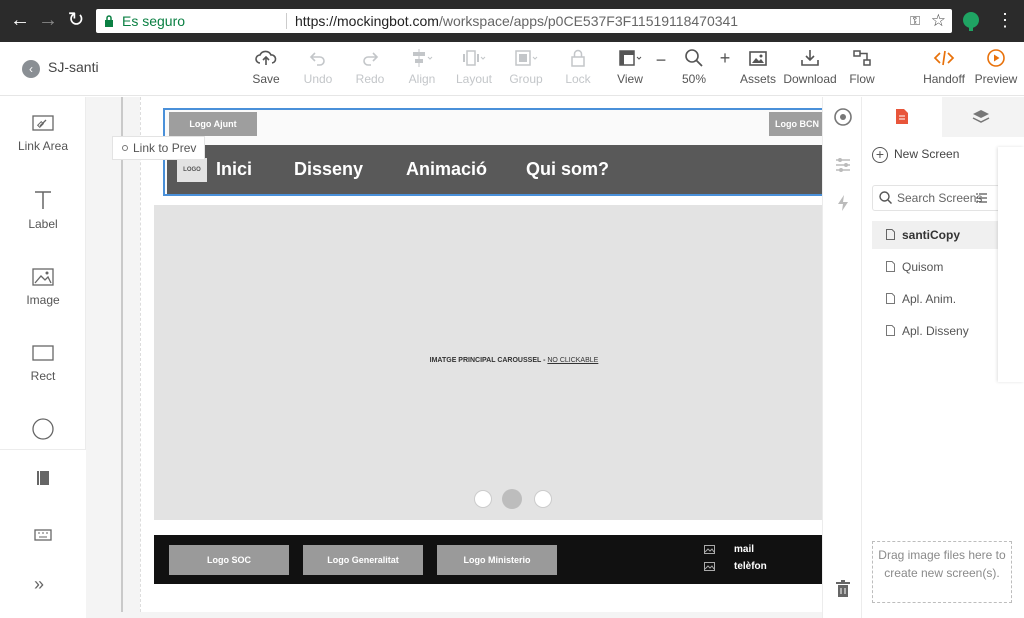 This screenshot has height=618, width=1024. Describe the element at coordinates (971, 21) in the screenshot. I see `extension-icon` at that location.